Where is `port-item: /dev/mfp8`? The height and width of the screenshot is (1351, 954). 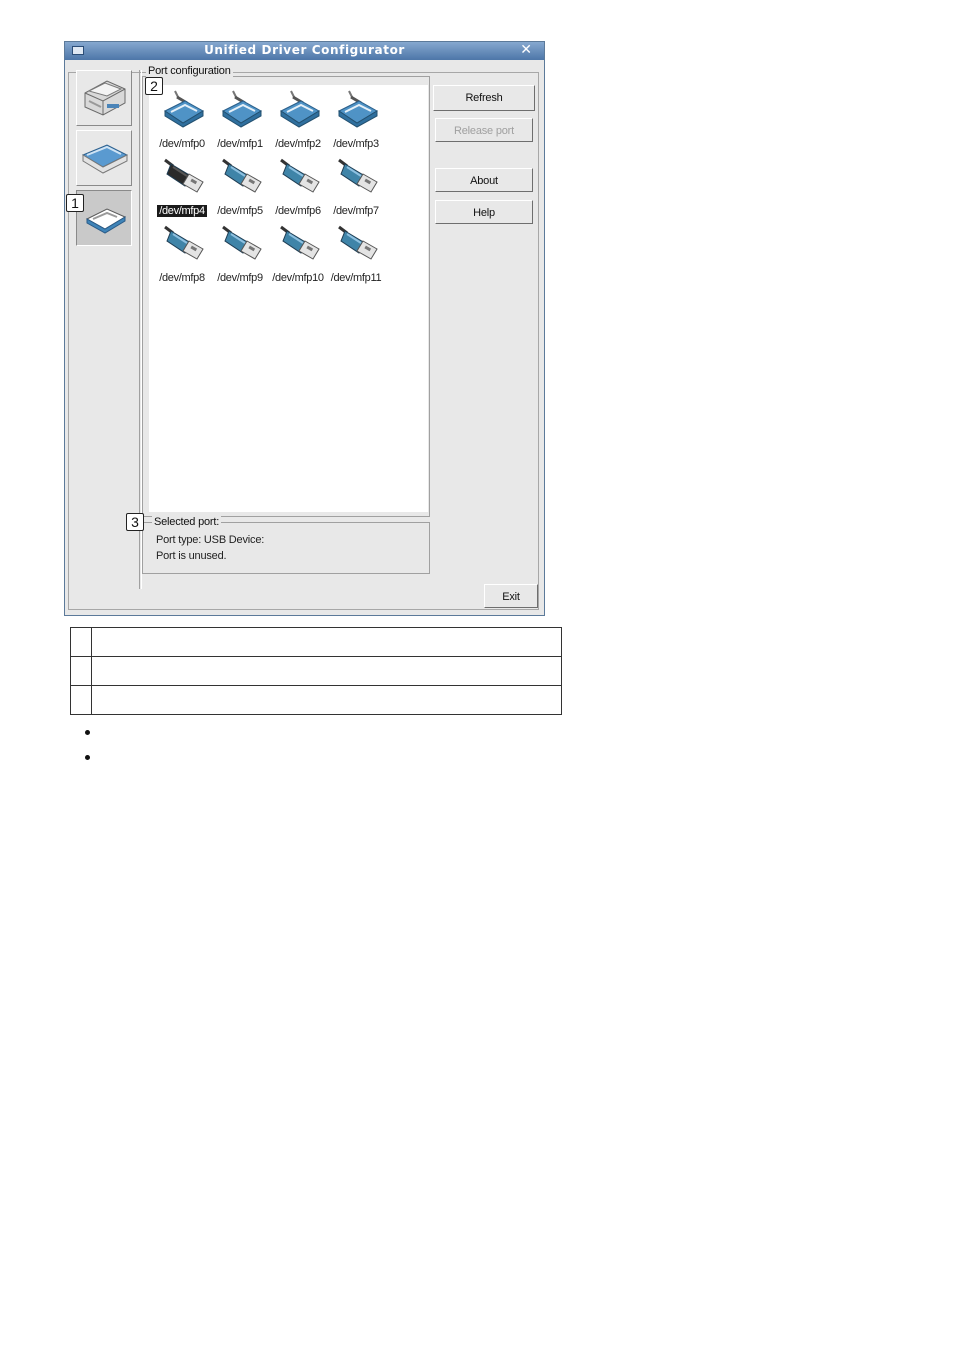
port-item: /dev/mfp8 is located at coordinates (182, 255).